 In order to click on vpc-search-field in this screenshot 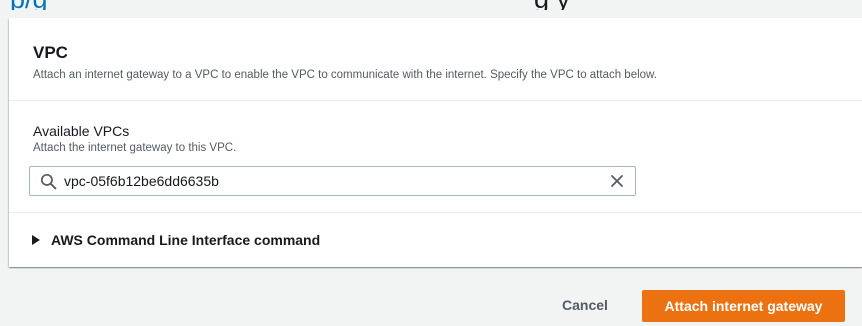, I will do `click(332, 181)`.